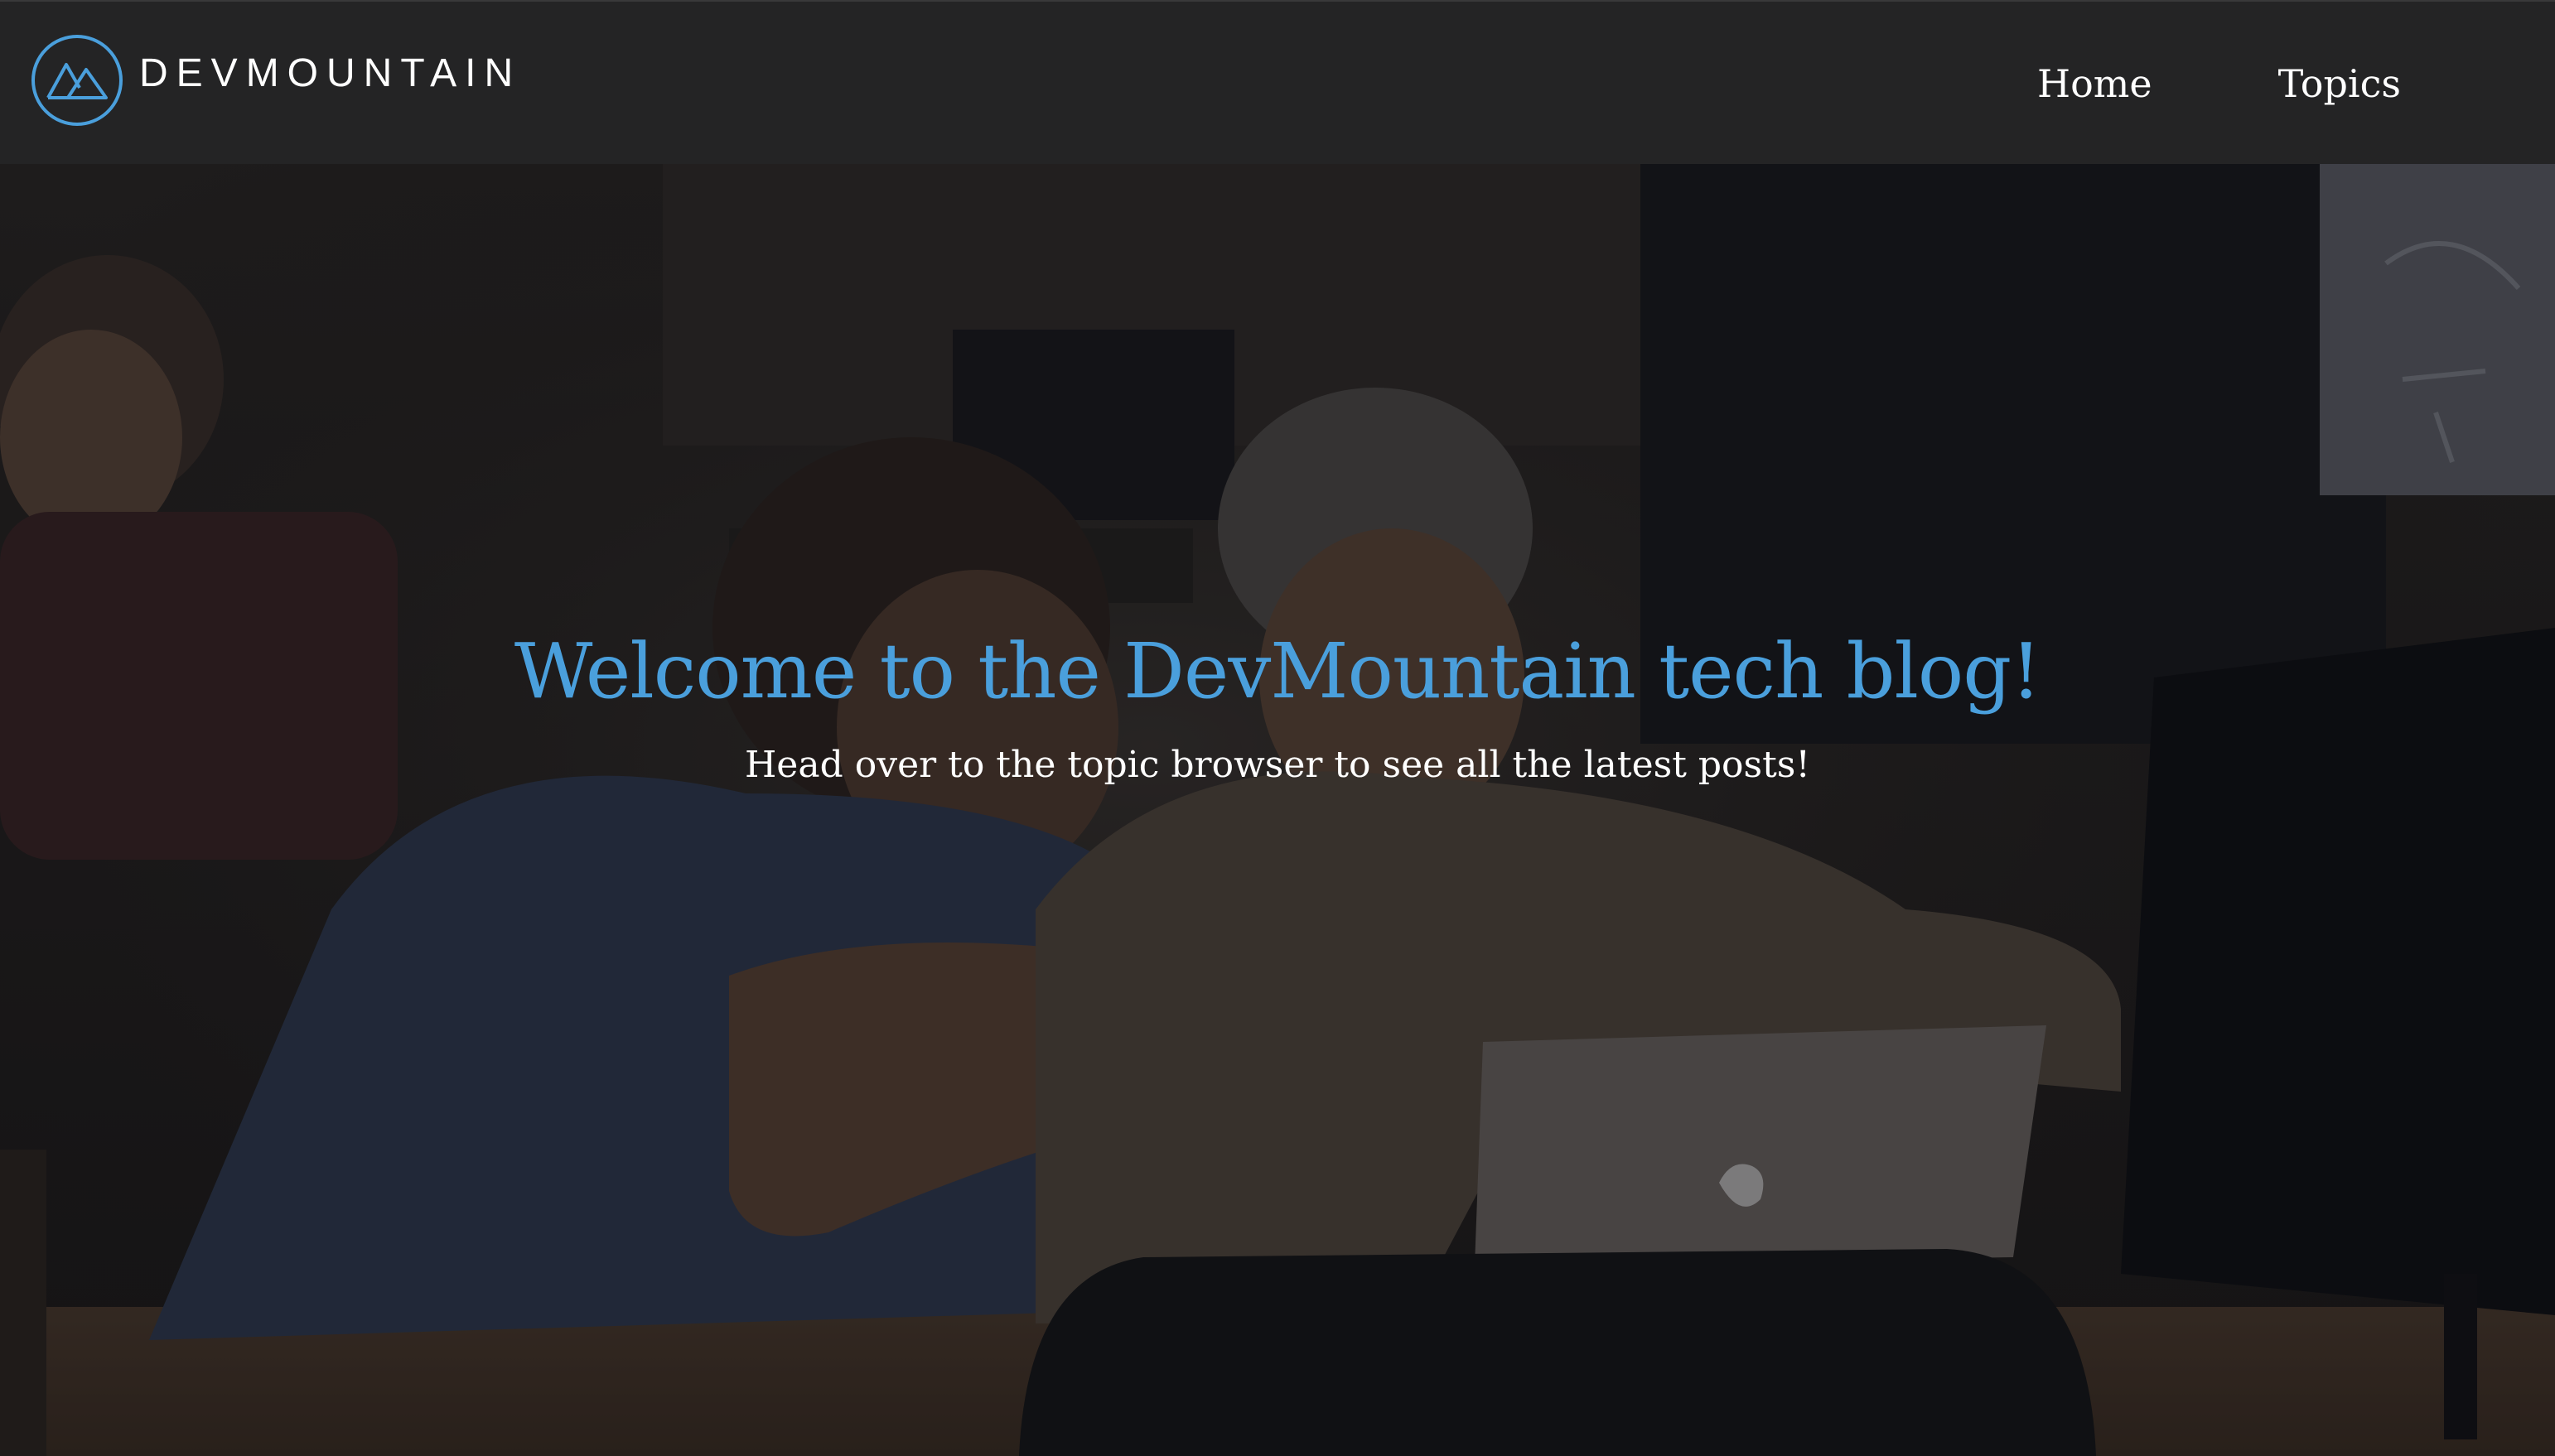  I want to click on nav-link-topics: Topics, so click(2339, 84).